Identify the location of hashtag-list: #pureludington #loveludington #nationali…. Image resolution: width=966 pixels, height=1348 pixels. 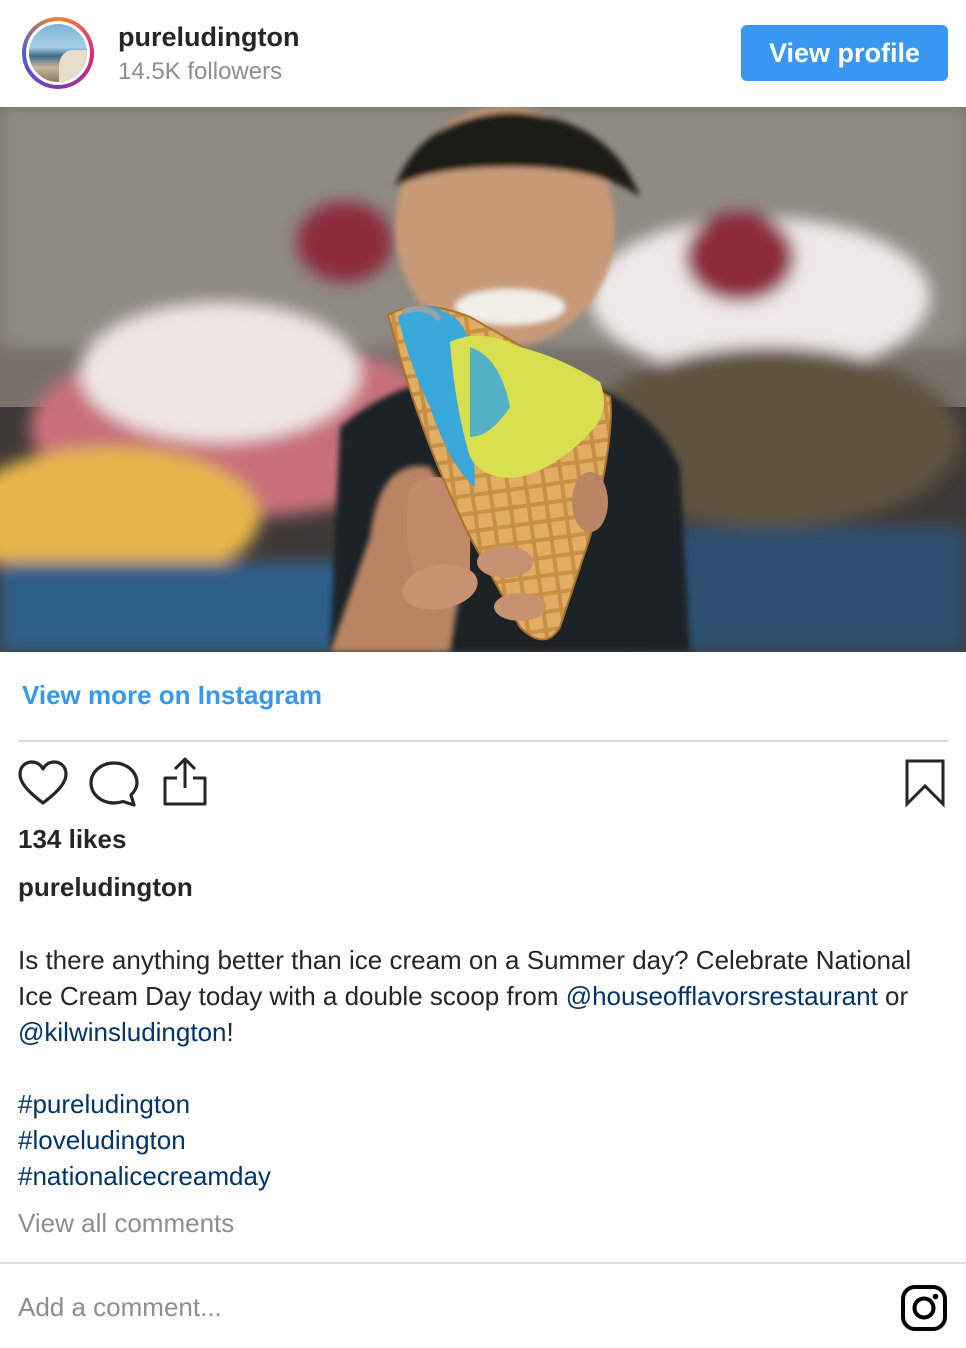
(144, 1140).